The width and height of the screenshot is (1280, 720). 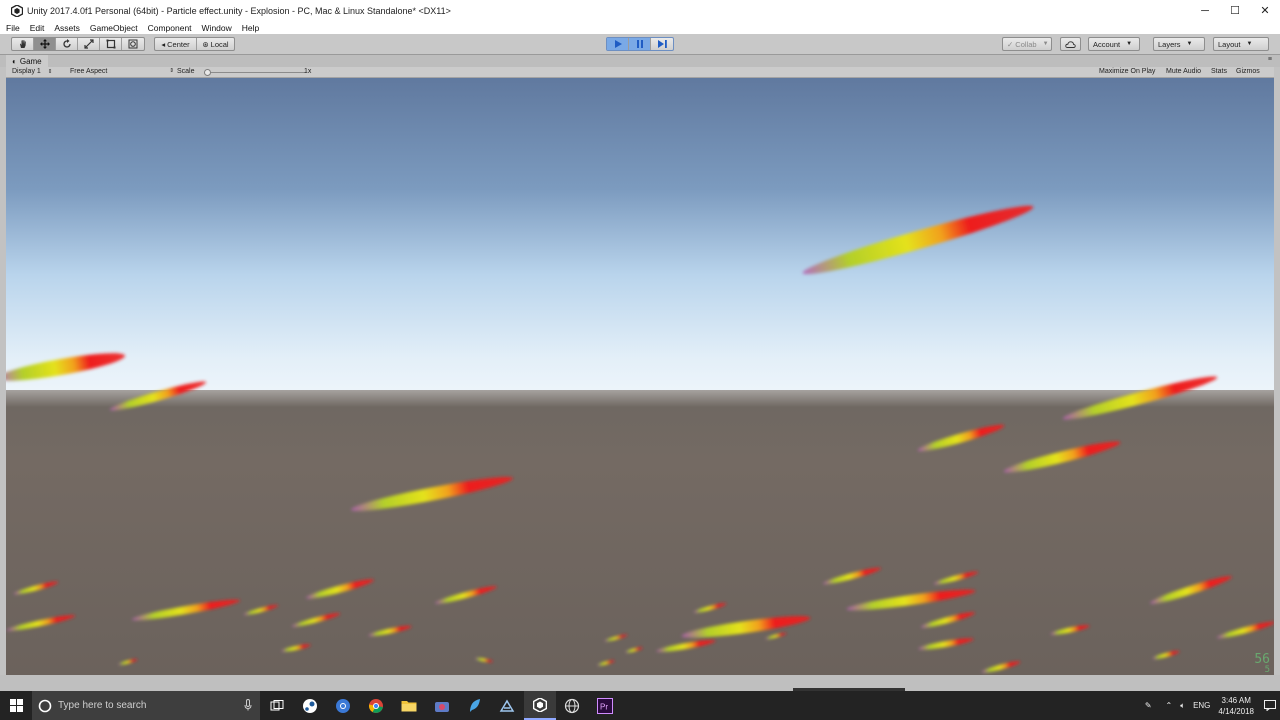 I want to click on unity-icon, so click(x=540, y=704).